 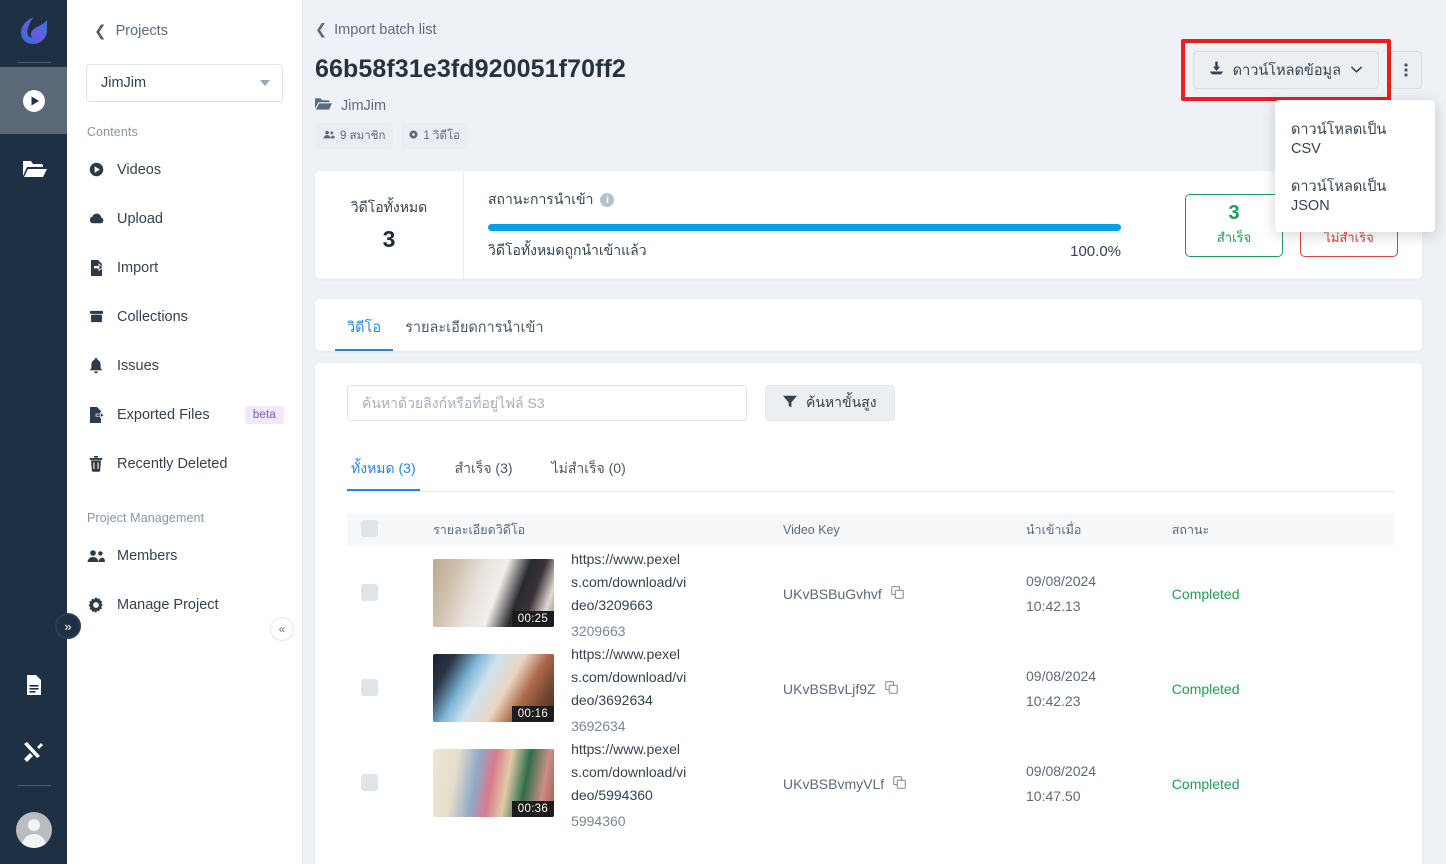 What do you see at coordinates (184, 555) in the screenshot?
I see `sidebar-item-members: Members` at bounding box center [184, 555].